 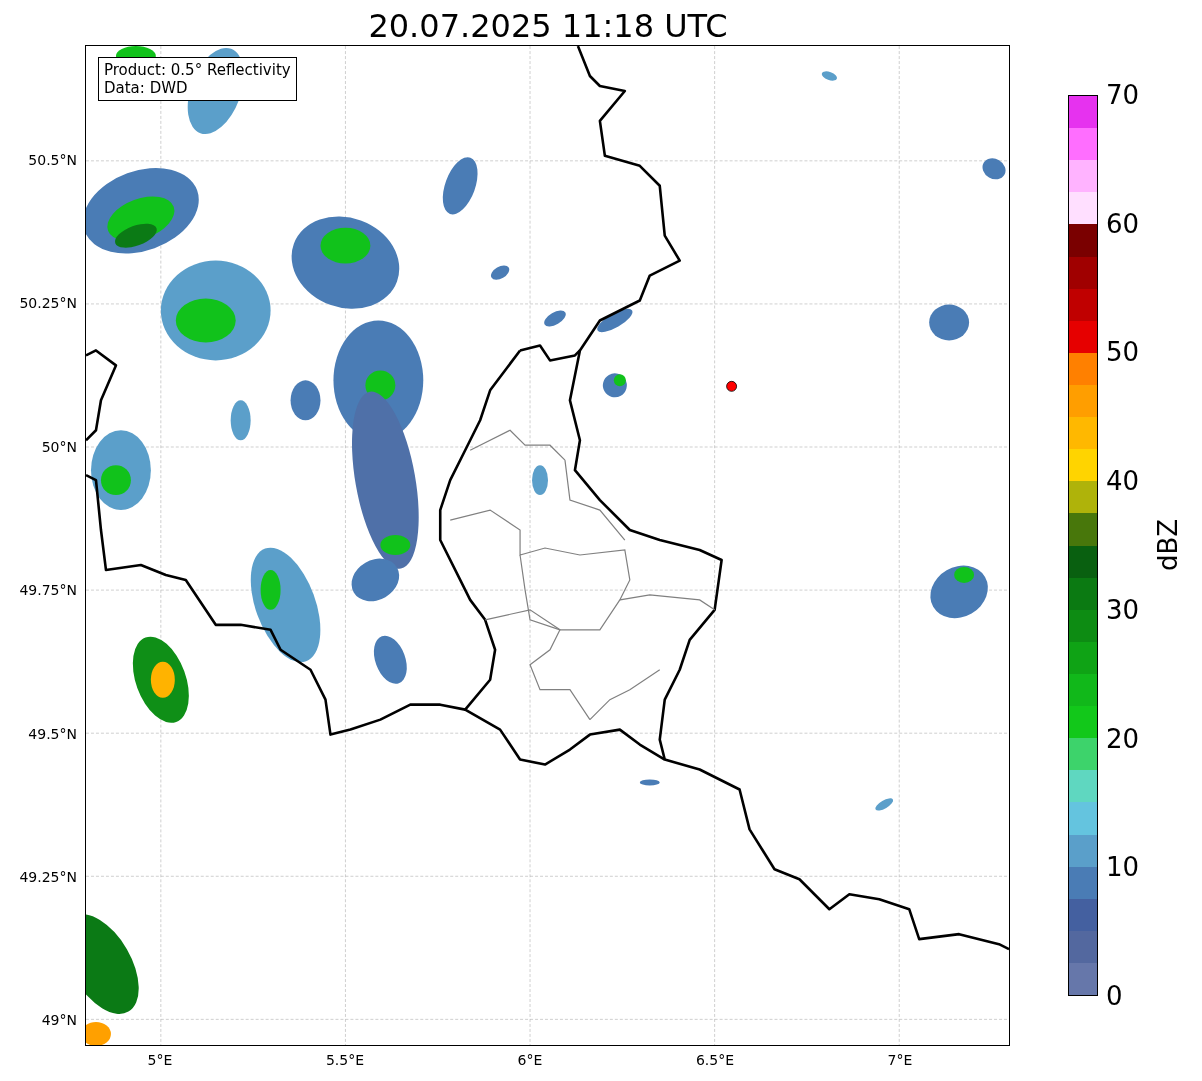 I want to click on location-marker-icon, so click(x=731, y=386).